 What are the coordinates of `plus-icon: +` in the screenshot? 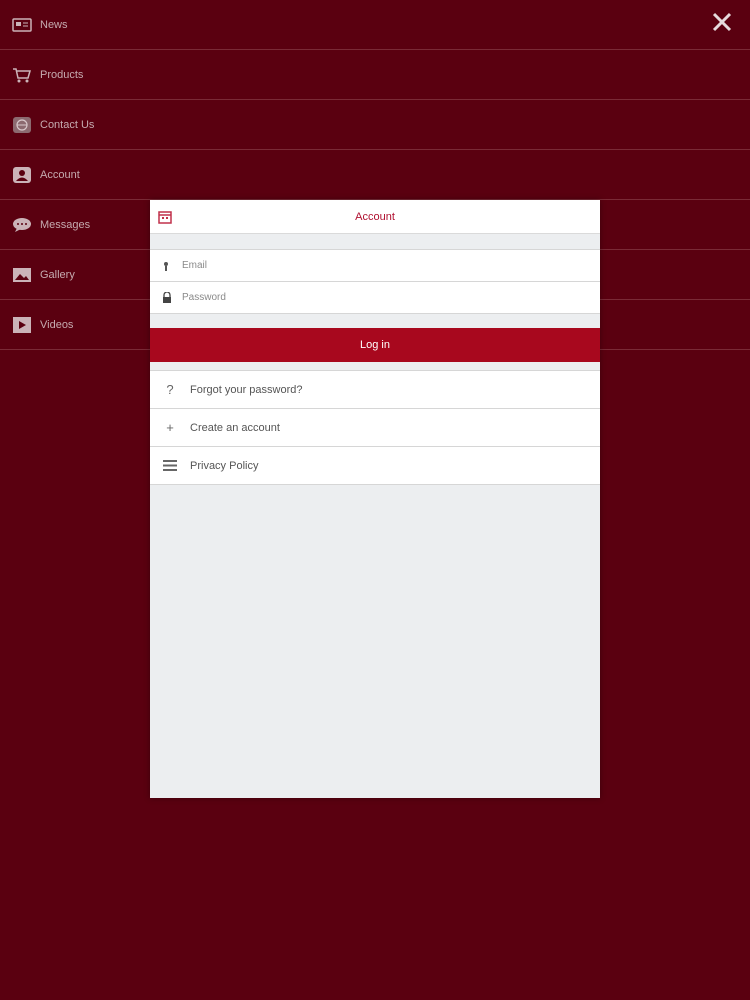 It's located at (170, 427).